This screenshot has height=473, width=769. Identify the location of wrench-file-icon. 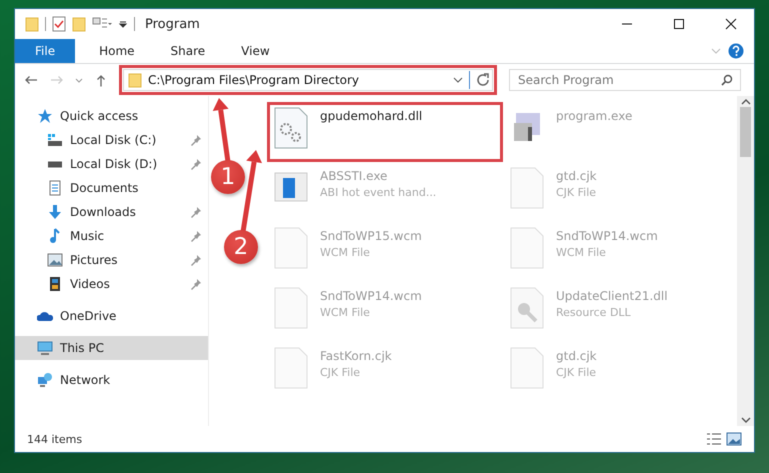
(527, 308).